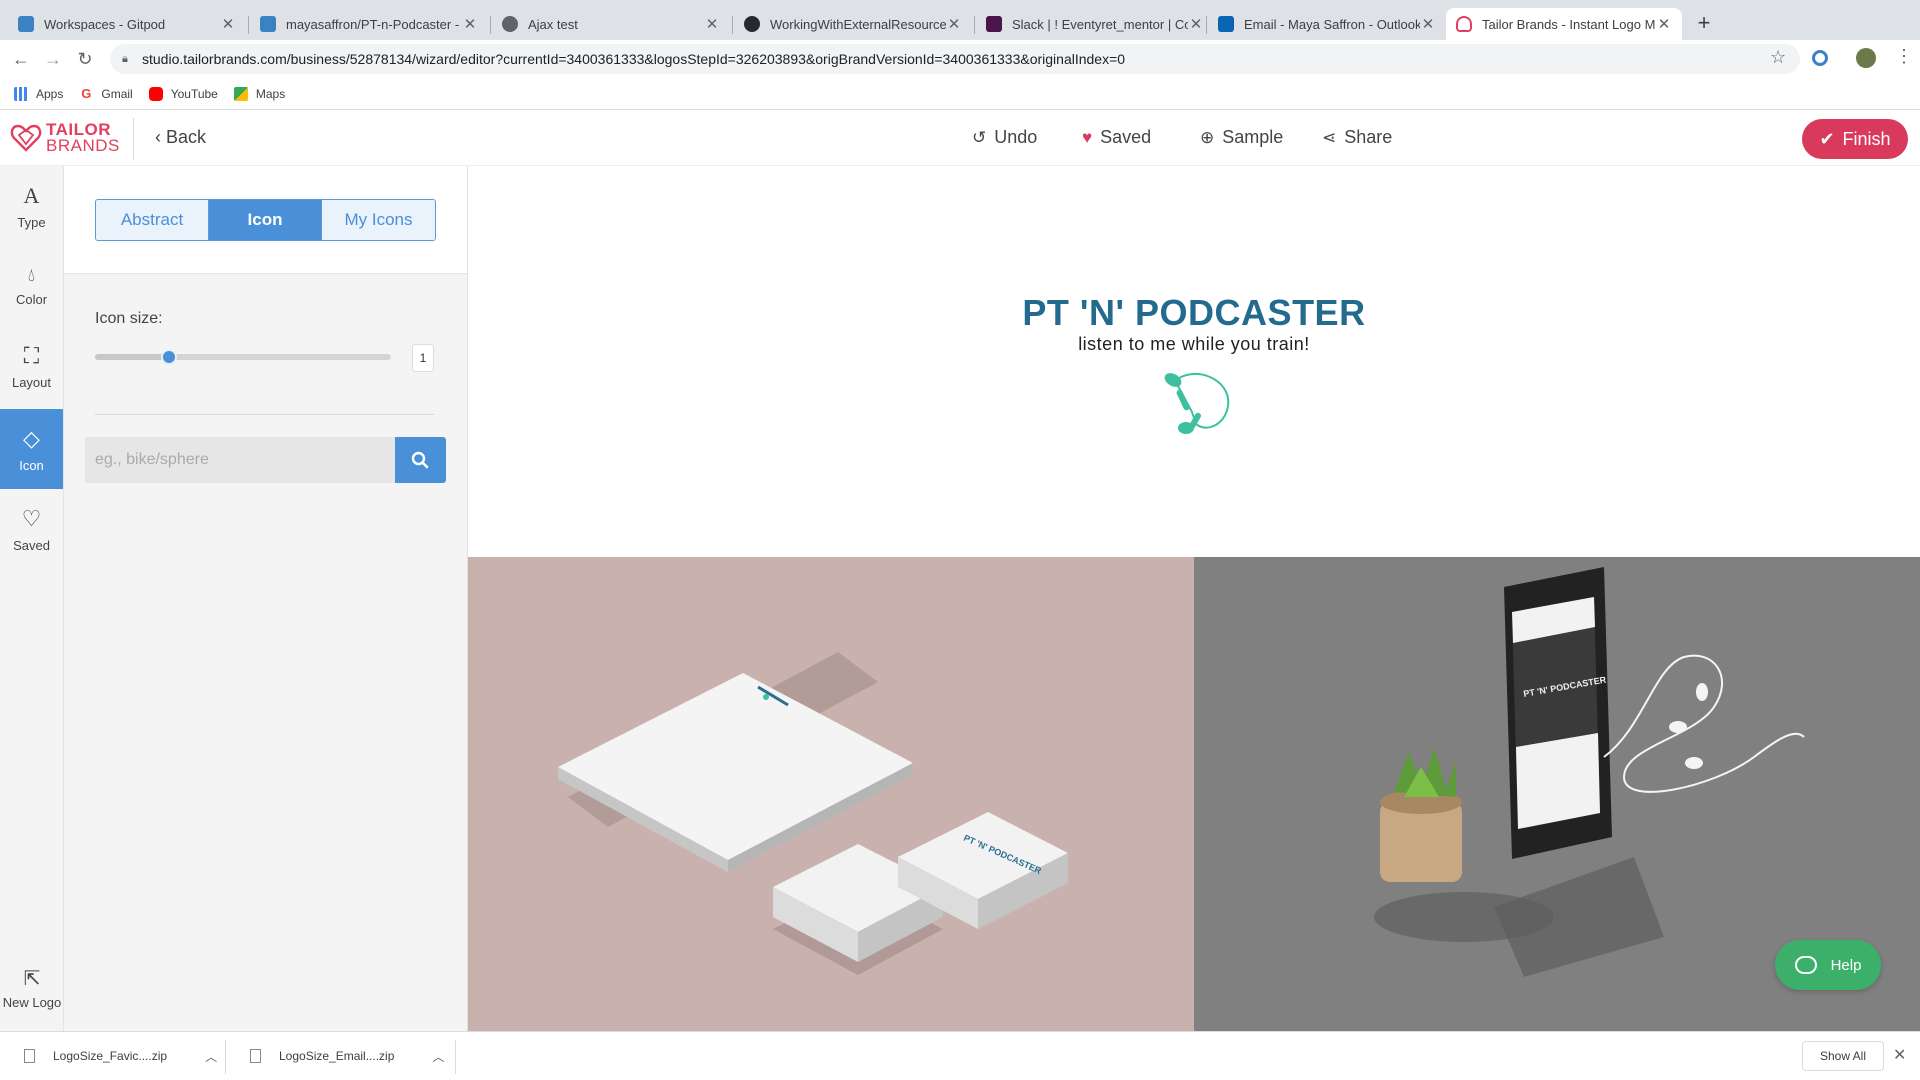 Image resolution: width=1920 pixels, height=1080 pixels. What do you see at coordinates (32, 1002) in the screenshot?
I see `new-logo-label: New Logo` at bounding box center [32, 1002].